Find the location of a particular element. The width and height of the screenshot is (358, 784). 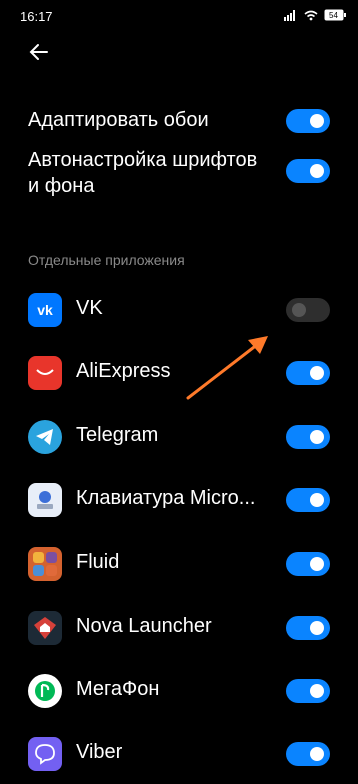

app-label: Nova Launcher is located at coordinates (144, 626).